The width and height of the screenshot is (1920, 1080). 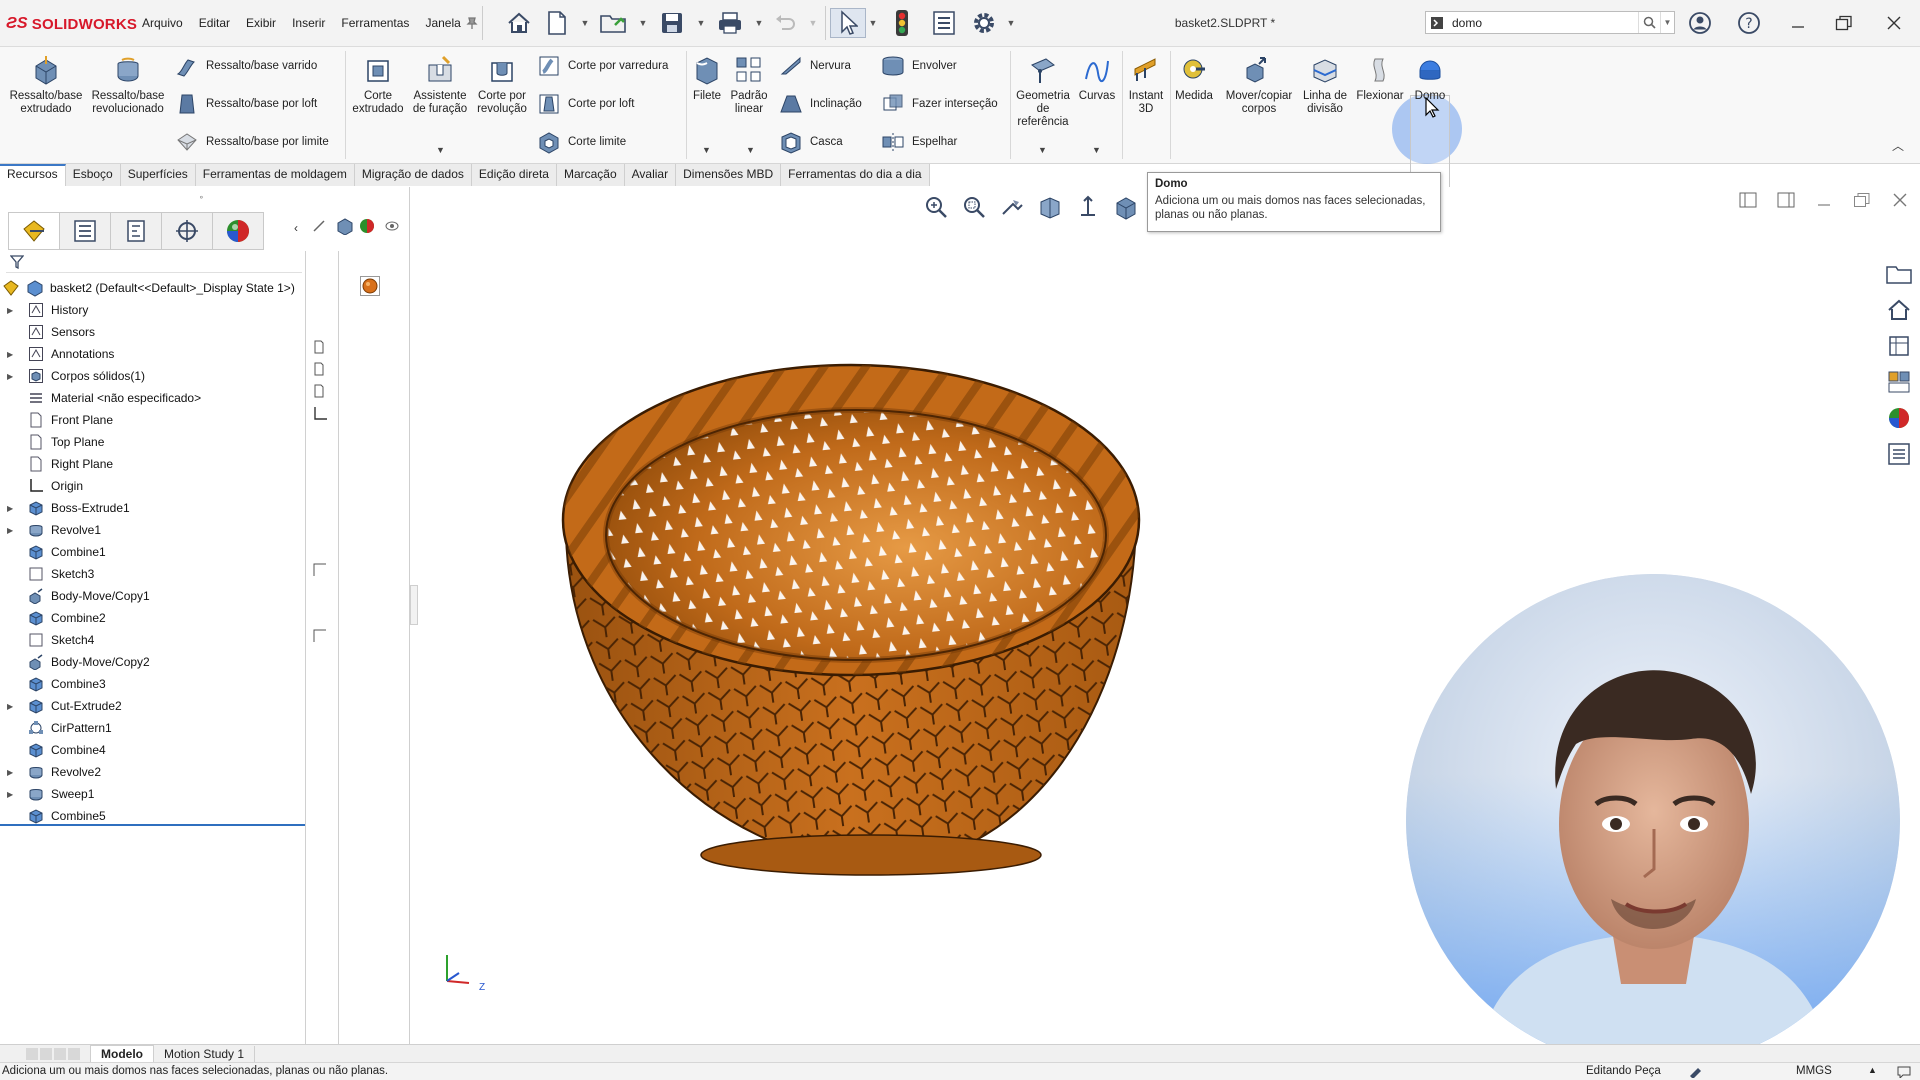 What do you see at coordinates (378, 84) in the screenshot?
I see `extruded-cut-button: Corte extrudado` at bounding box center [378, 84].